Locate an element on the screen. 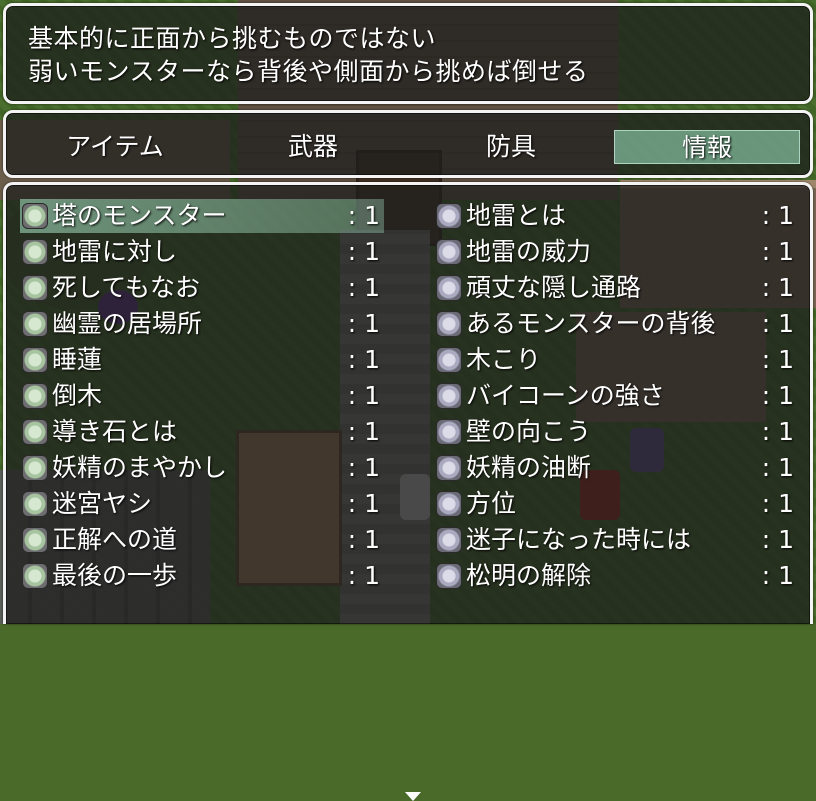 The image size is (816, 801). list-item: 睡蓮 : 1 is located at coordinates (202, 360).